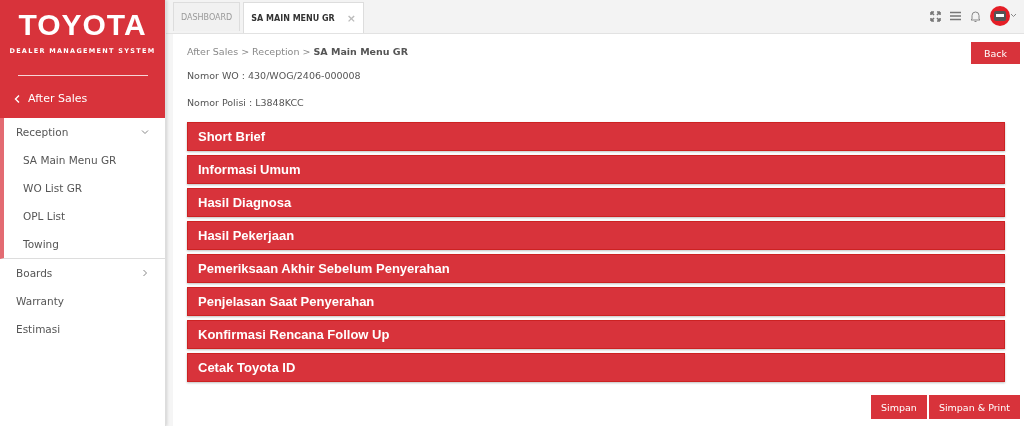 This screenshot has width=1024, height=426. Describe the element at coordinates (596, 235) in the screenshot. I see `section-header: Hasil Pekerjaan` at that location.